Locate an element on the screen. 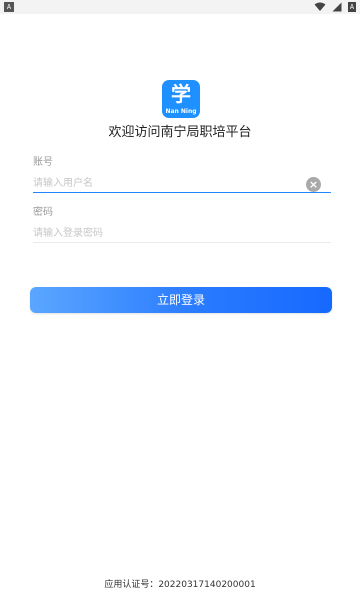 Image resolution: width=360 pixels, height=600 pixels. logo-text: Nan Ning is located at coordinates (181, 111).